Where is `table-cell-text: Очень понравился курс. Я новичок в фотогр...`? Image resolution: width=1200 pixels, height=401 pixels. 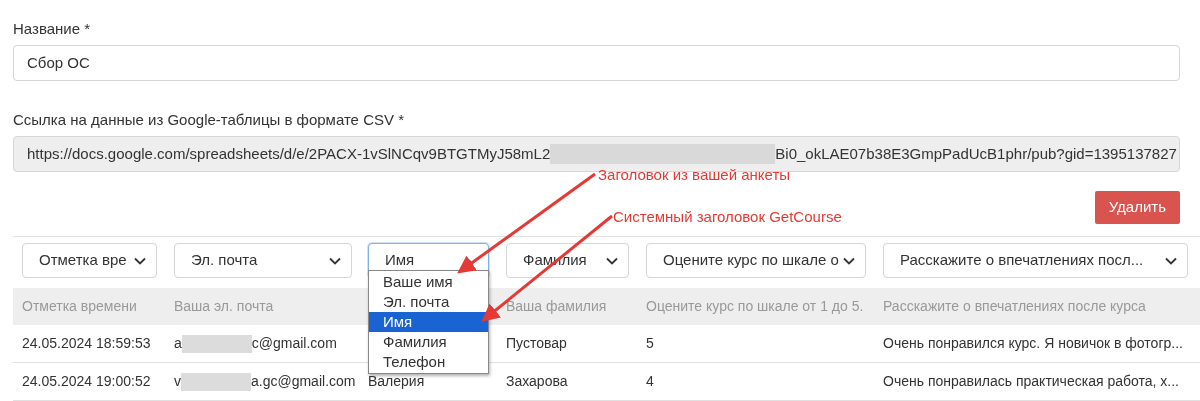
table-cell-text: Очень понравился курс. Я новичок в фотогр... is located at coordinates (1033, 343).